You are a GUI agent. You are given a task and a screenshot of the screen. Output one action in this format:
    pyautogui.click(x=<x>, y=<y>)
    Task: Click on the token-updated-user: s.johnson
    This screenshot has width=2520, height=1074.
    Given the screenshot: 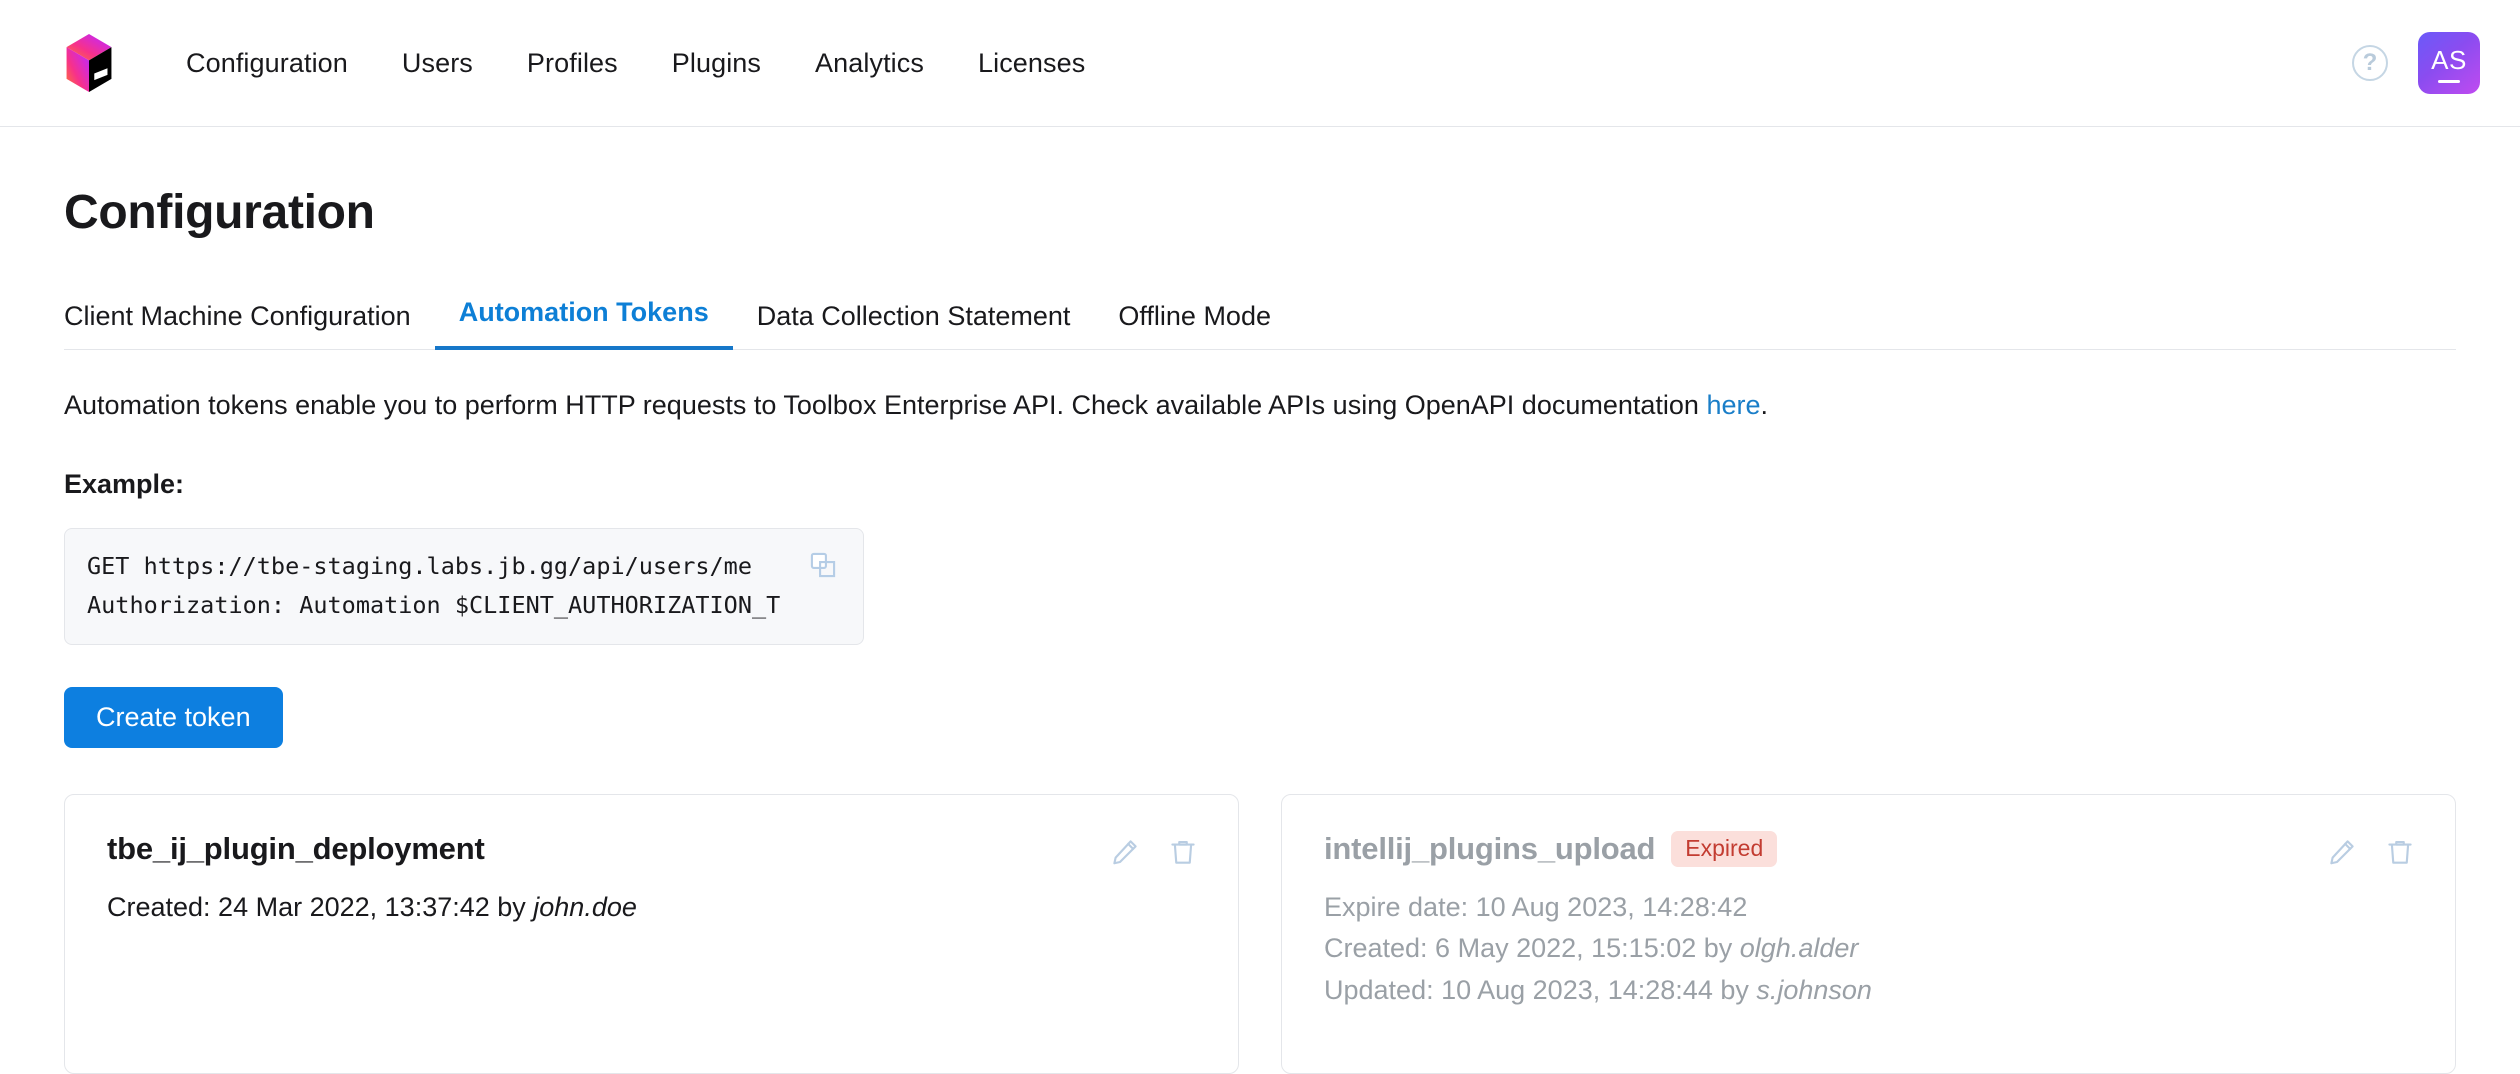 What is the action you would take?
    pyautogui.click(x=1814, y=990)
    